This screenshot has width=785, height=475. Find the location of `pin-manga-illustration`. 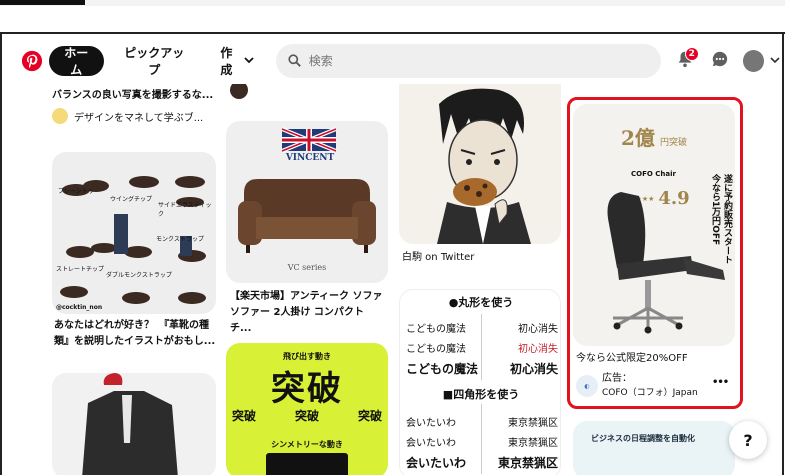

pin-manga-illustration is located at coordinates (480, 164).